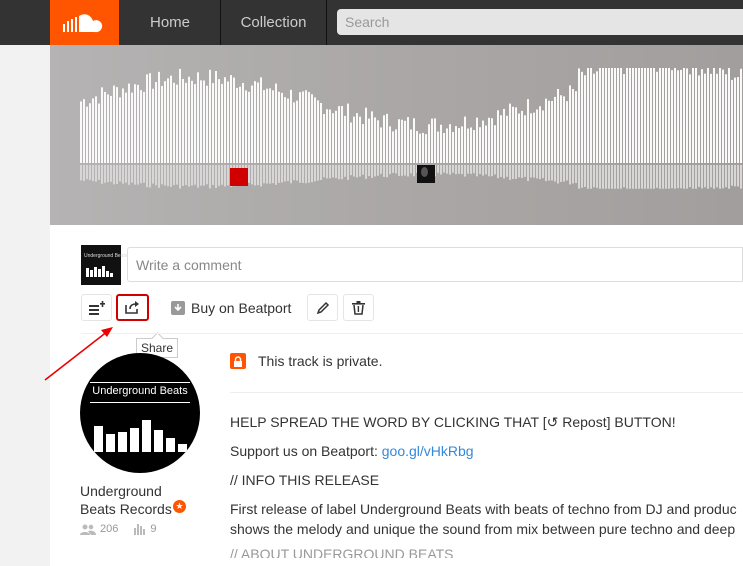 Image resolution: width=743 pixels, height=566 pixels. What do you see at coordinates (435, 264) in the screenshot?
I see `comment-input` at bounding box center [435, 264].